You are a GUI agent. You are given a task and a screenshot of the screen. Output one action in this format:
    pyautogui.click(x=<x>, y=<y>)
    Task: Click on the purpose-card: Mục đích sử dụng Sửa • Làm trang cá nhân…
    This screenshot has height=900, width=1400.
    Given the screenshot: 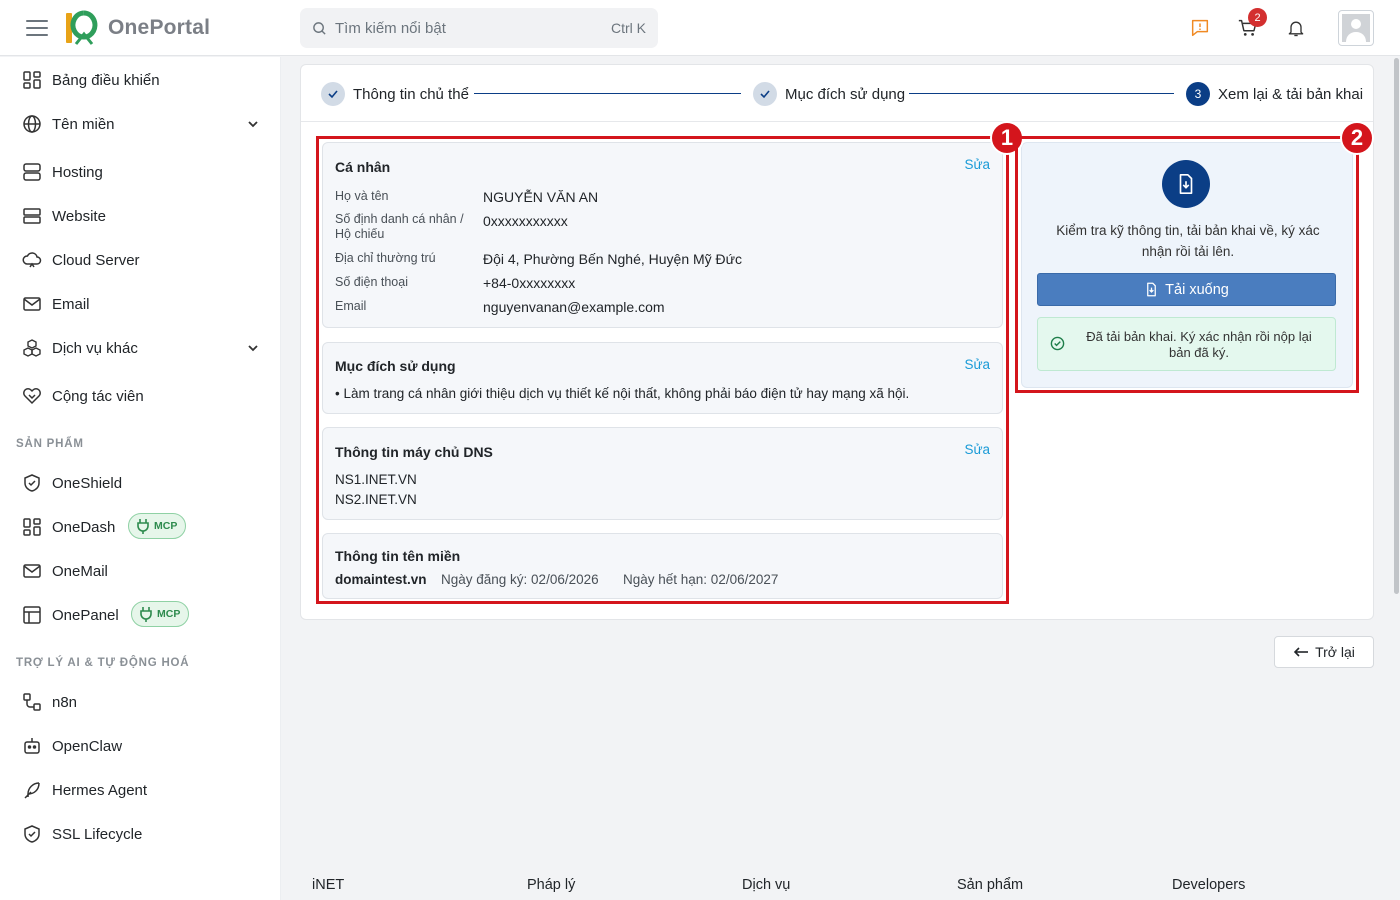 What is the action you would take?
    pyautogui.click(x=662, y=378)
    